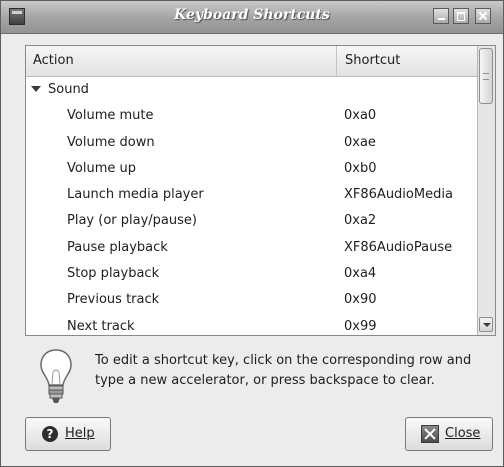  Describe the element at coordinates (251, 274) in the screenshot. I see `table-row: Stop playback 0xa4` at that location.